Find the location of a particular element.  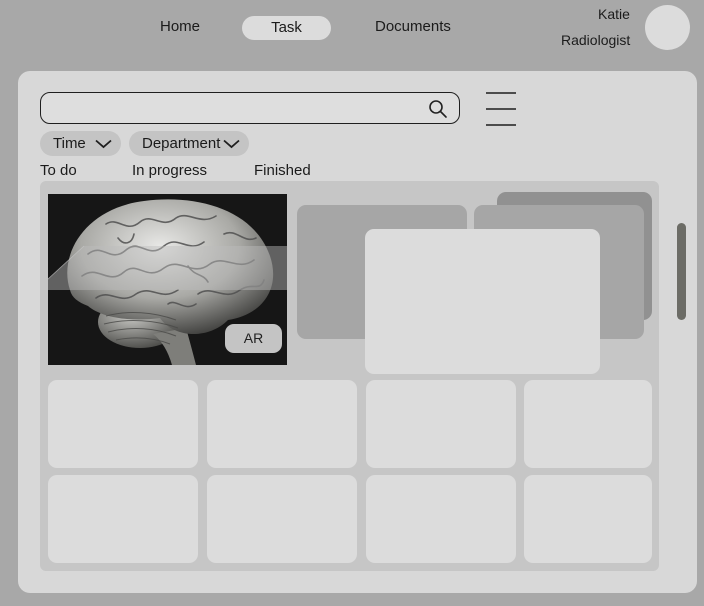

ar-button: AR is located at coordinates (253, 338).